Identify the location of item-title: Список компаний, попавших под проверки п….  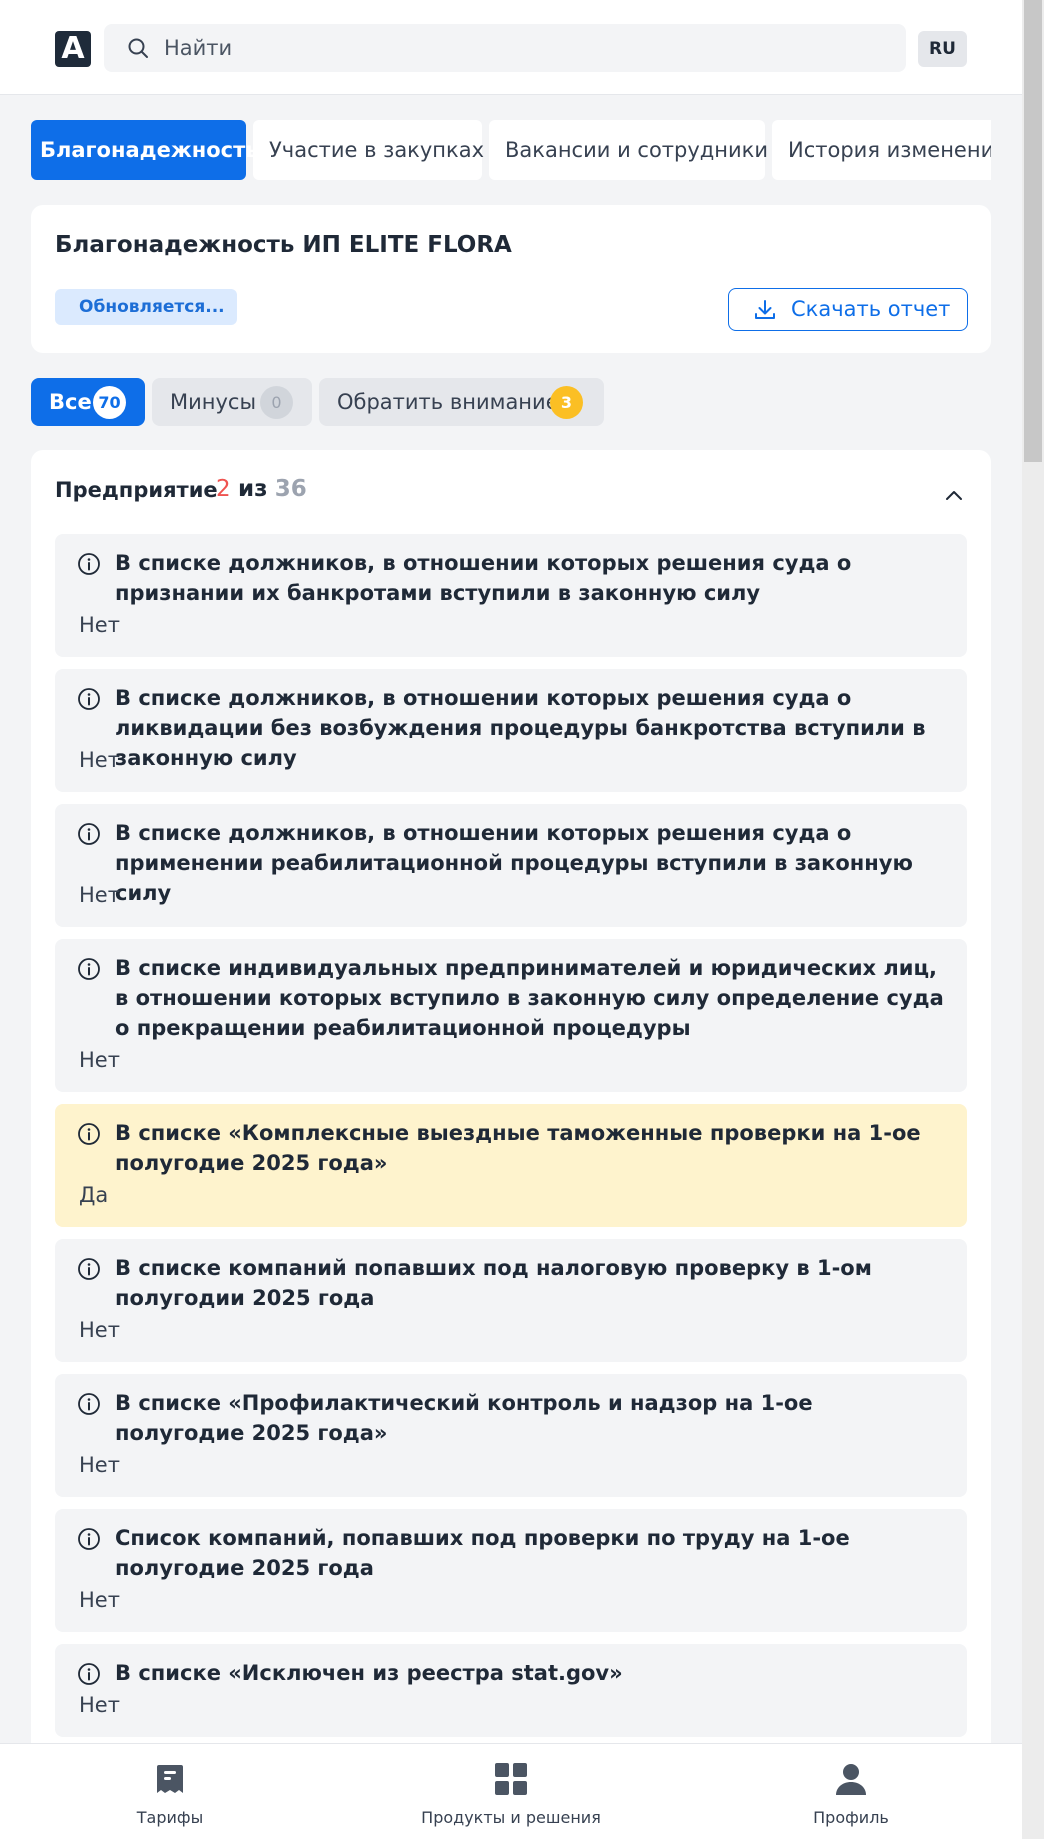
(482, 1553).